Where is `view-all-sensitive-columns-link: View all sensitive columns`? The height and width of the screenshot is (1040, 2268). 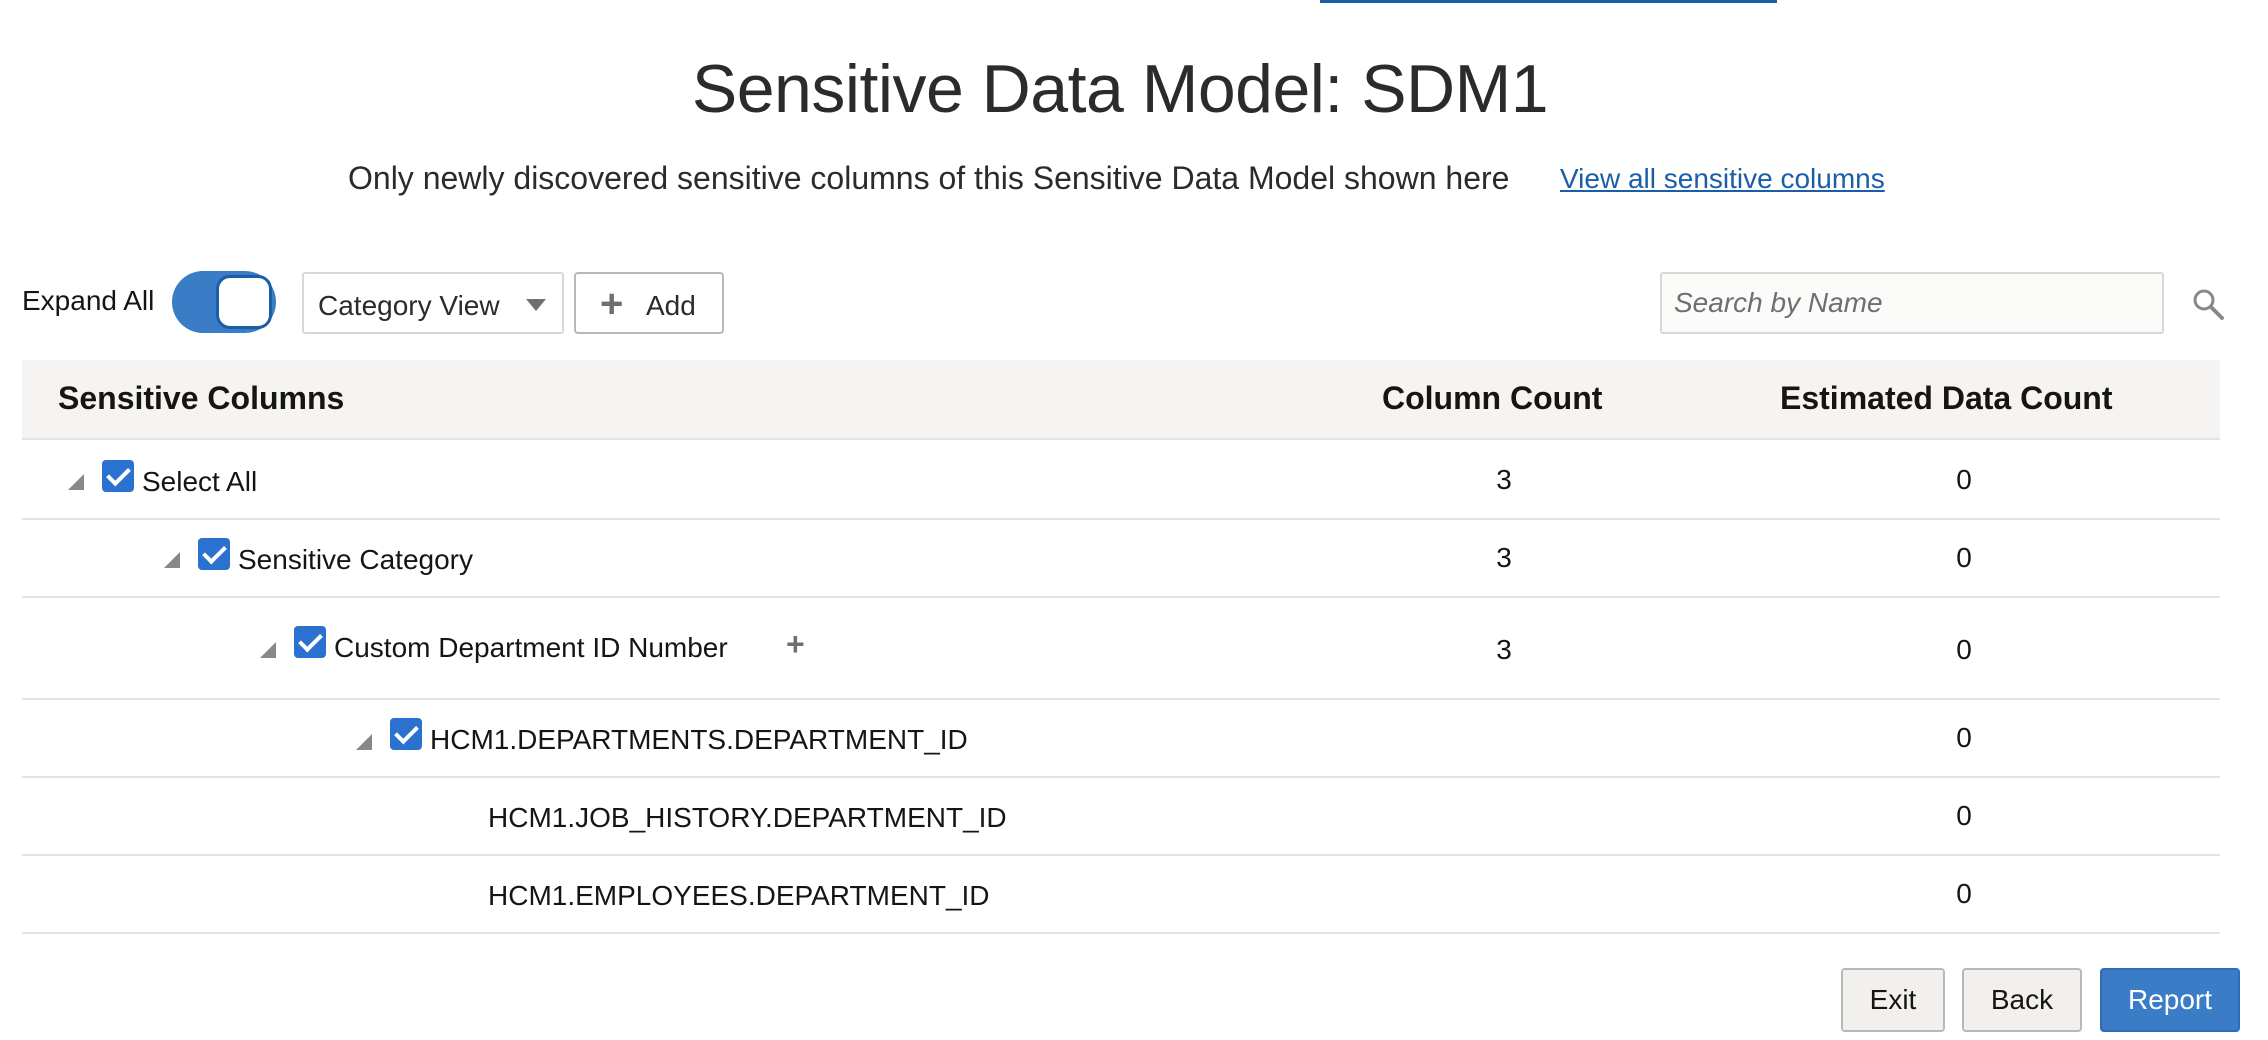
view-all-sensitive-columns-link: View all sensitive columns is located at coordinates (1722, 179).